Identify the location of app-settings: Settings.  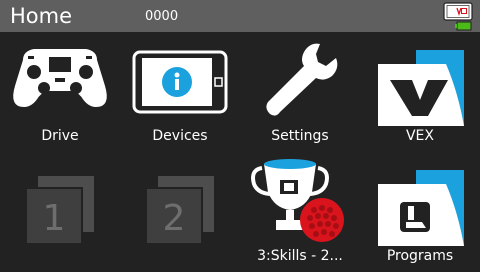
(300, 92).